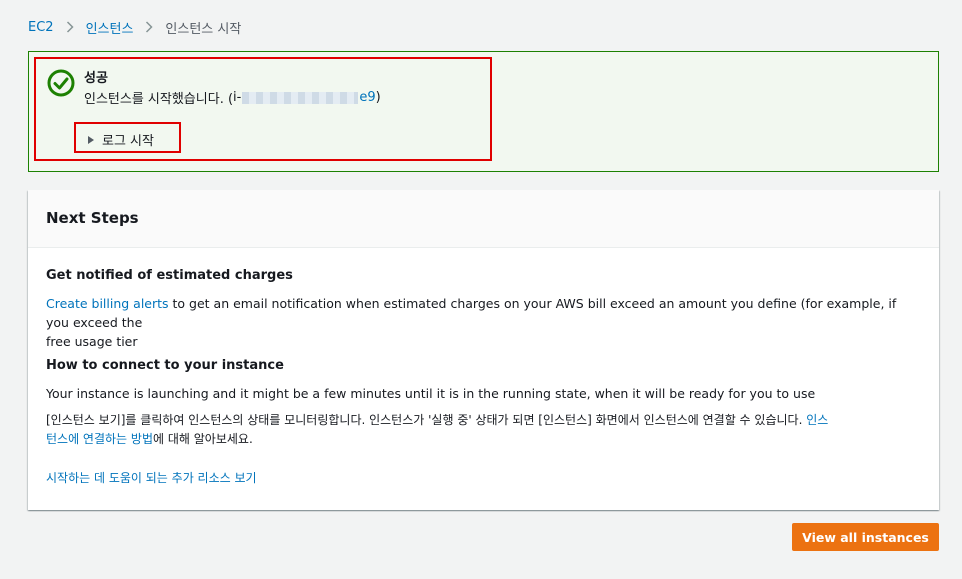  Describe the element at coordinates (110, 27) in the screenshot. I see `breadcrumb-instances: 인스턴스` at that location.